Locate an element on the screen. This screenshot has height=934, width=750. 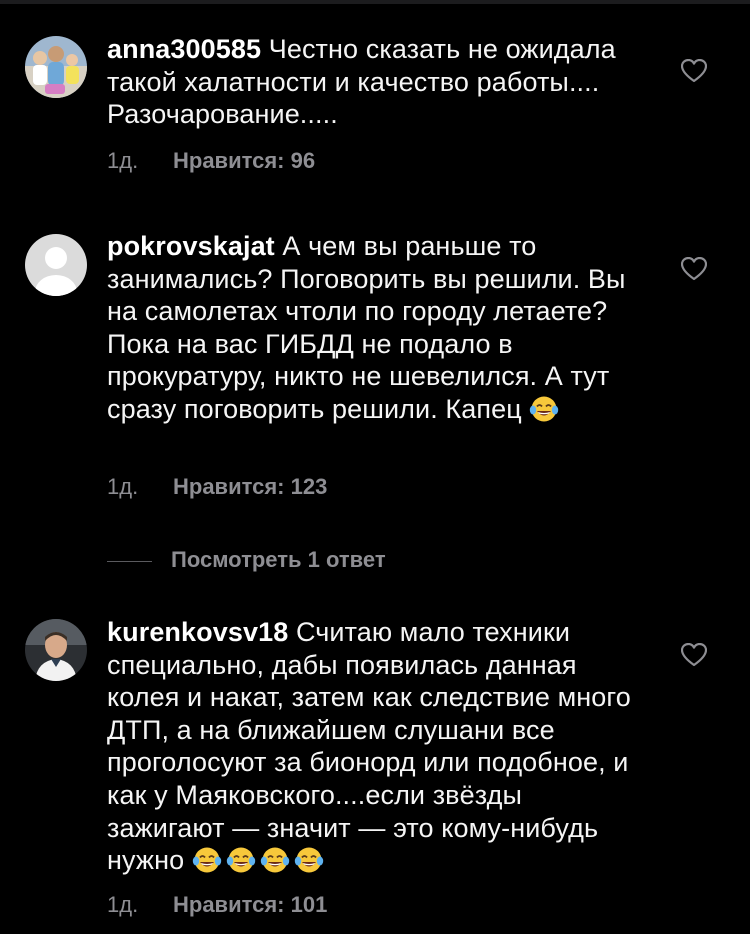
view-replies-button: Посмотреть 1 ответ is located at coordinates (246, 560).